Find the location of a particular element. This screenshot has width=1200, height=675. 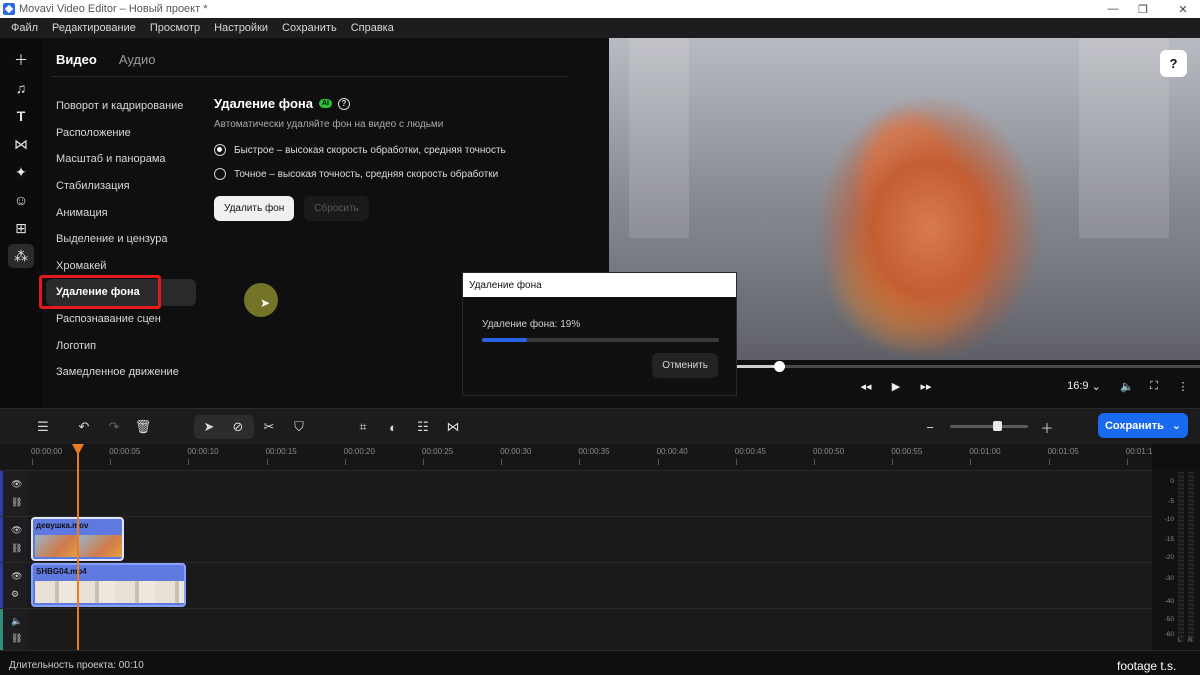

clip-thumbnail is located at coordinates (56, 546).